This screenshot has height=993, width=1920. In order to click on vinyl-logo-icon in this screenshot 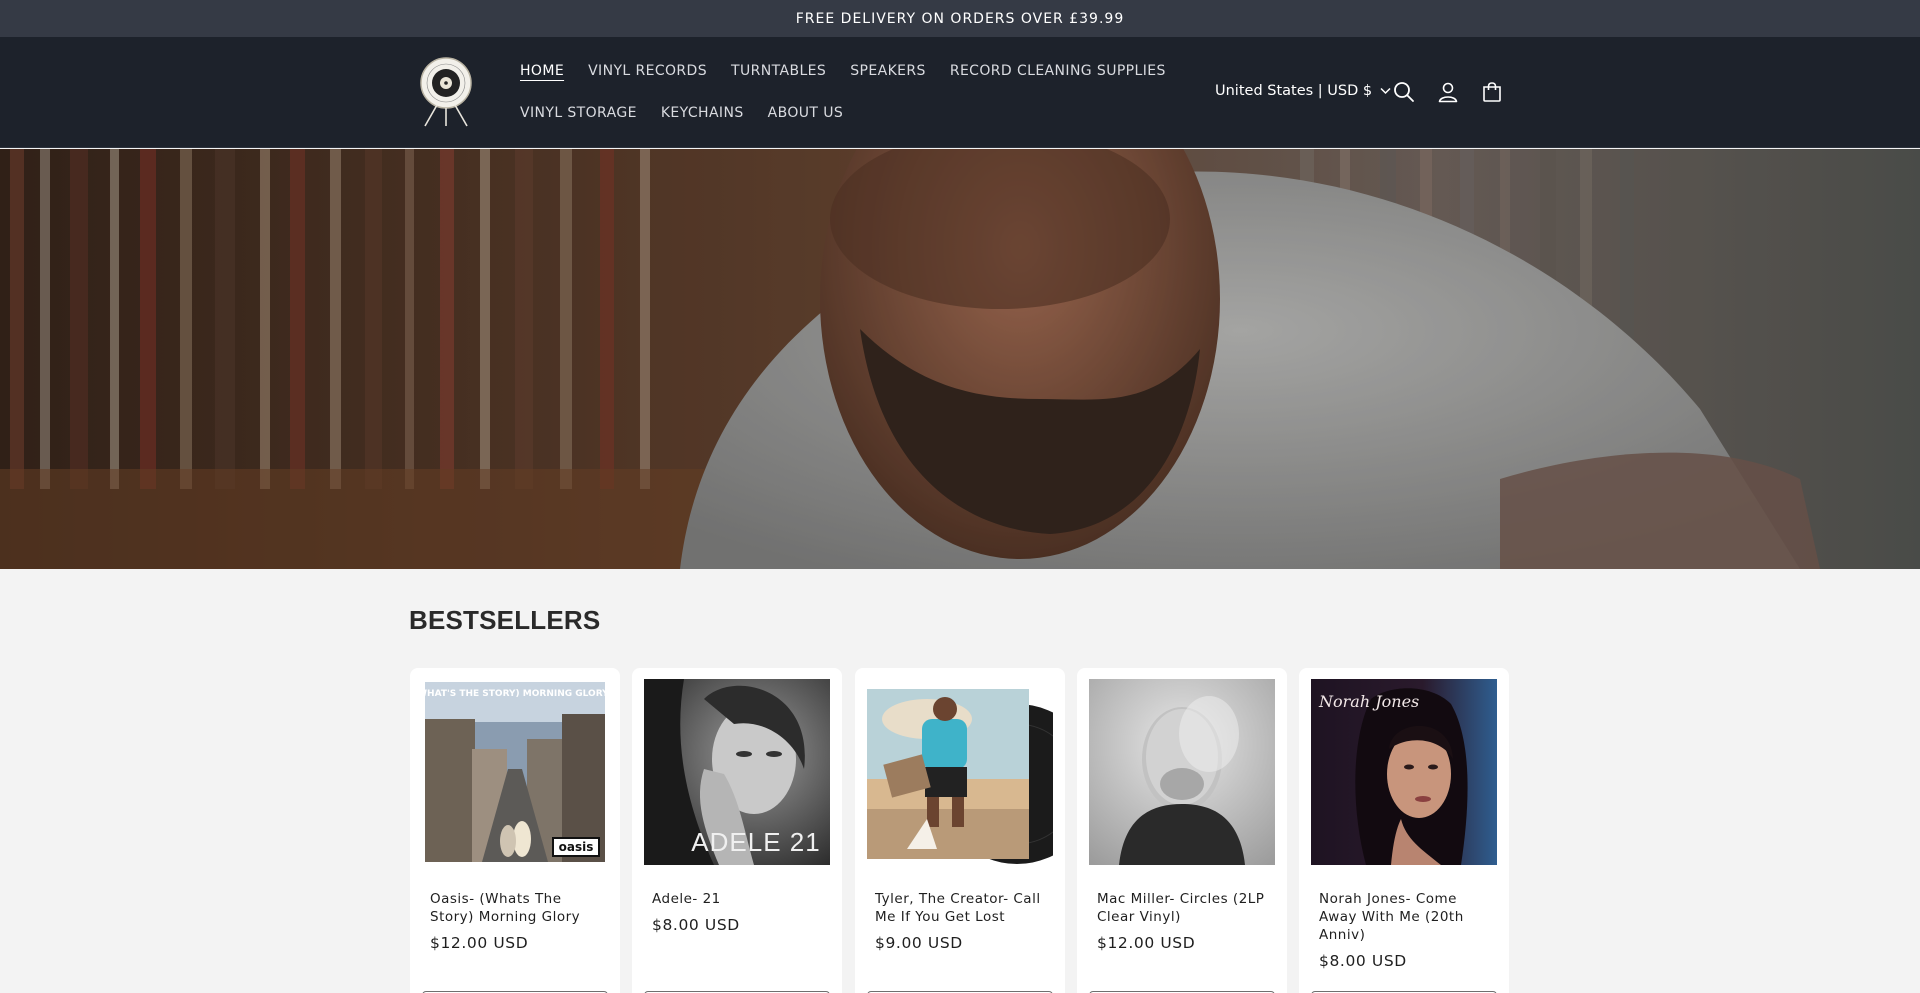, I will do `click(446, 92)`.